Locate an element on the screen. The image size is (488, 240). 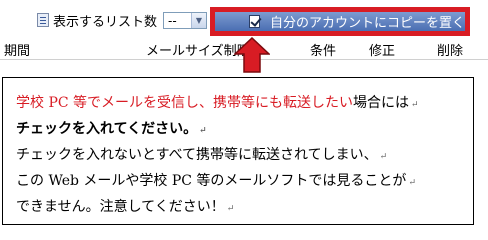
message-line-2: チェックを入れてください。 ↵ is located at coordinates (244, 129).